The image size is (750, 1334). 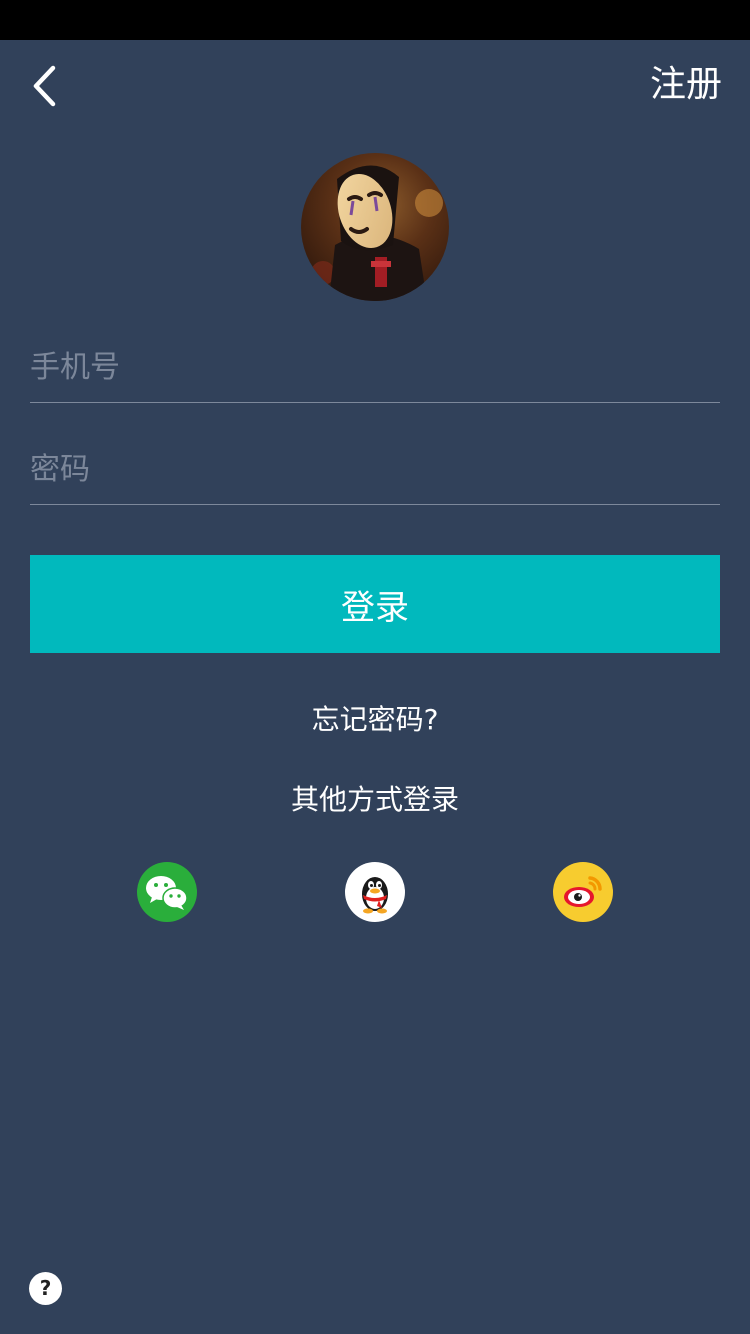 What do you see at coordinates (374, 799) in the screenshot?
I see `other-login-label: 其他方式登录` at bounding box center [374, 799].